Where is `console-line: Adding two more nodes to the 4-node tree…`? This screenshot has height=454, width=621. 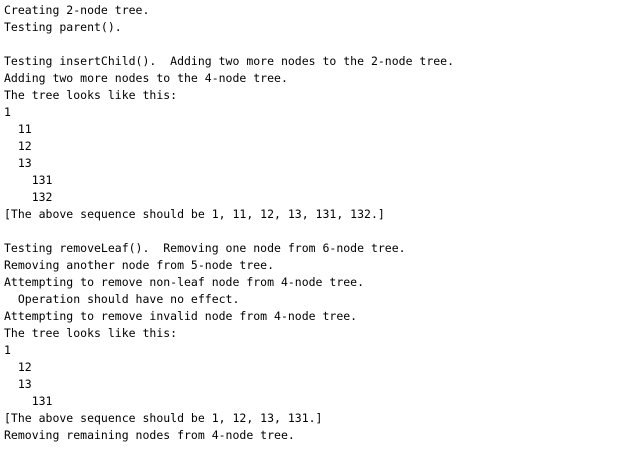 console-line: Adding two more nodes to the 4-node tree… is located at coordinates (146, 78).